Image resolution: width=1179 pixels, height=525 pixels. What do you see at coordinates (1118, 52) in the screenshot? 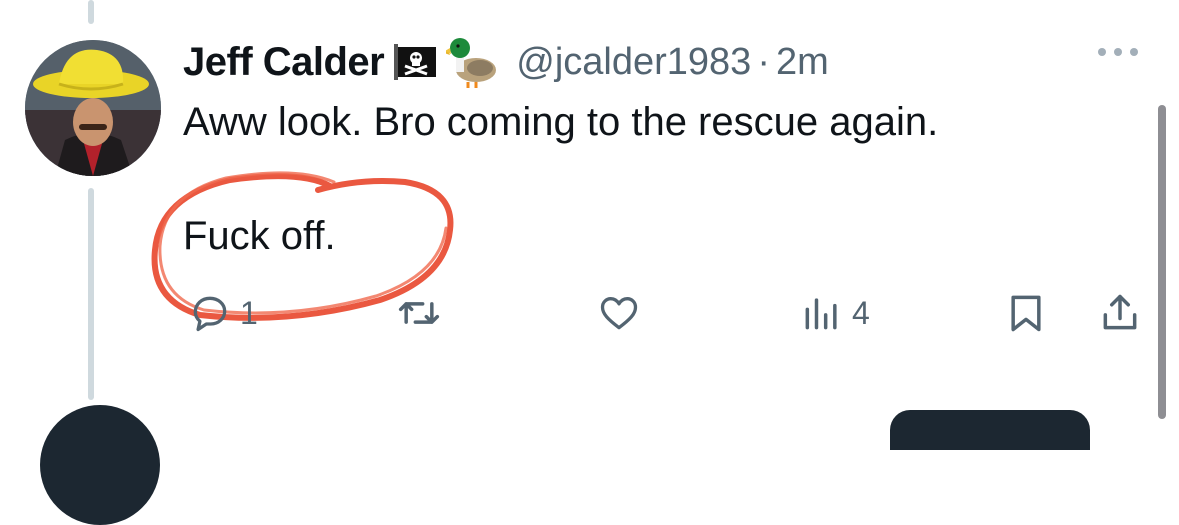
I see `more-options-icon` at bounding box center [1118, 52].